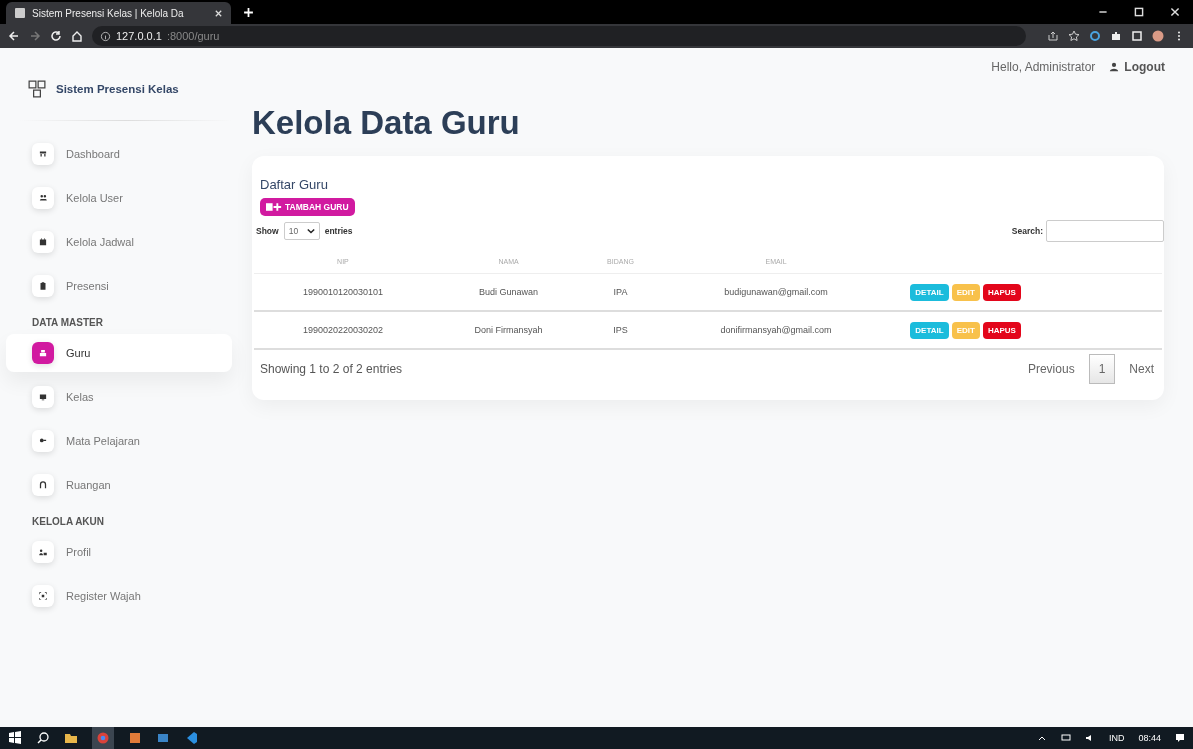  What do you see at coordinates (126, 441) in the screenshot?
I see `sidebar-item: Mata Pelajaran` at bounding box center [126, 441].